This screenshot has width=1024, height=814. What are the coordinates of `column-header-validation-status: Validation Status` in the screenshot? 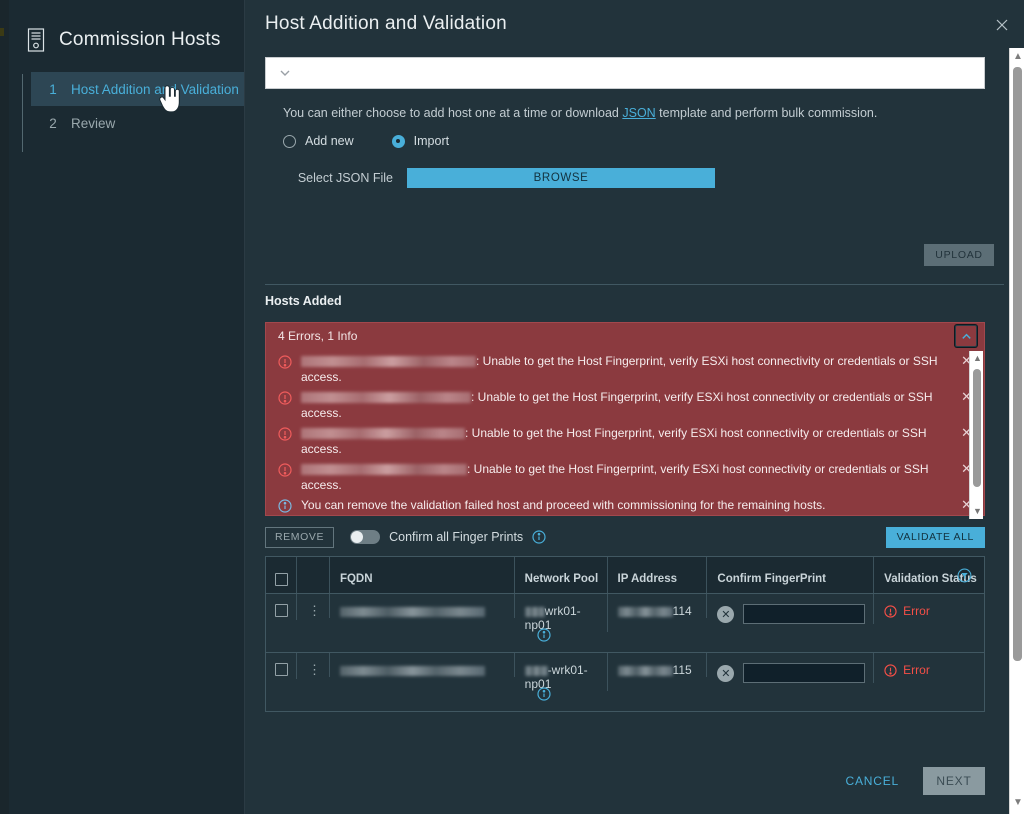 It's located at (929, 575).